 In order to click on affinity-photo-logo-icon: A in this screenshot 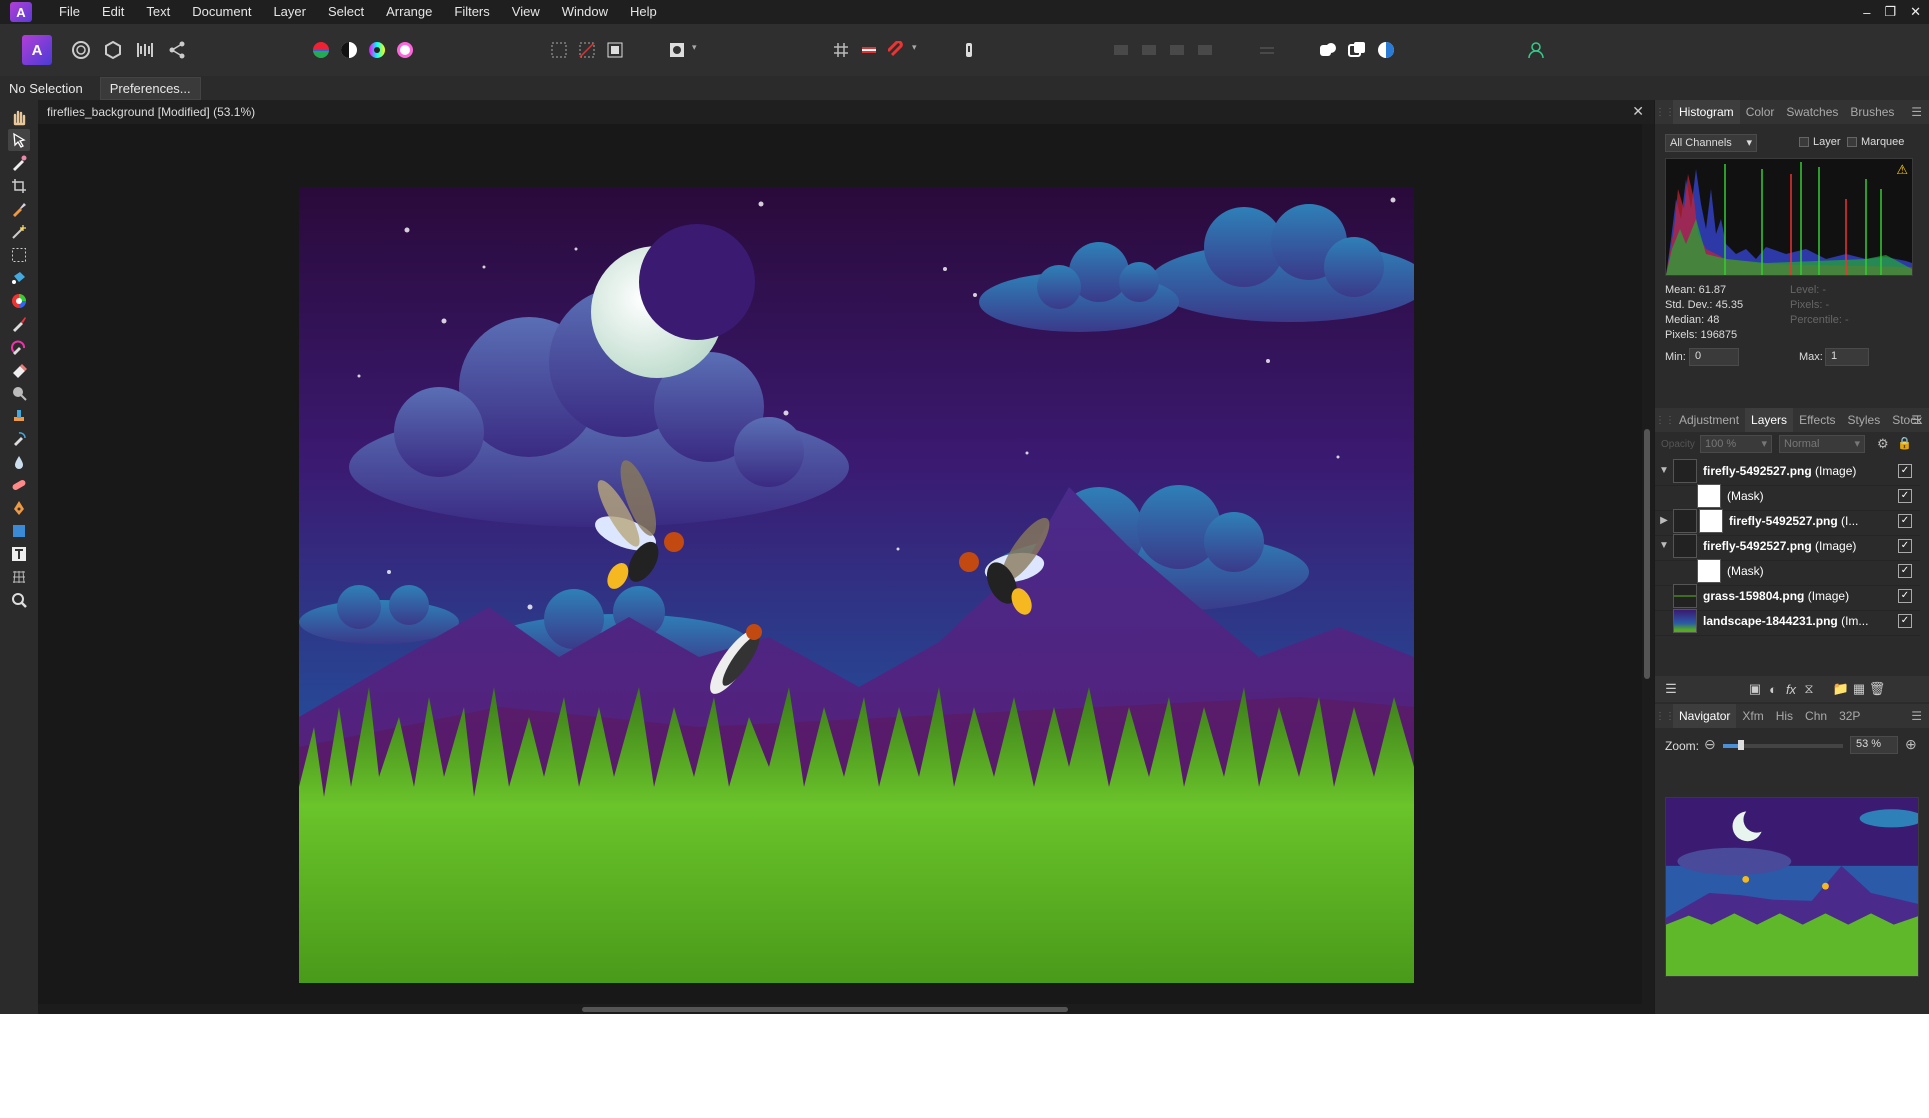, I will do `click(21, 12)`.